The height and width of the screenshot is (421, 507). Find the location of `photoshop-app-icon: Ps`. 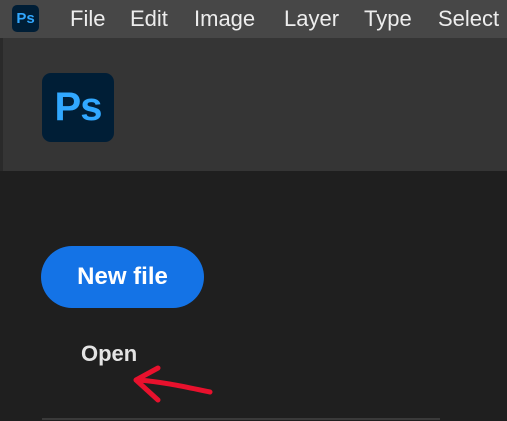

photoshop-app-icon: Ps is located at coordinates (25, 18).